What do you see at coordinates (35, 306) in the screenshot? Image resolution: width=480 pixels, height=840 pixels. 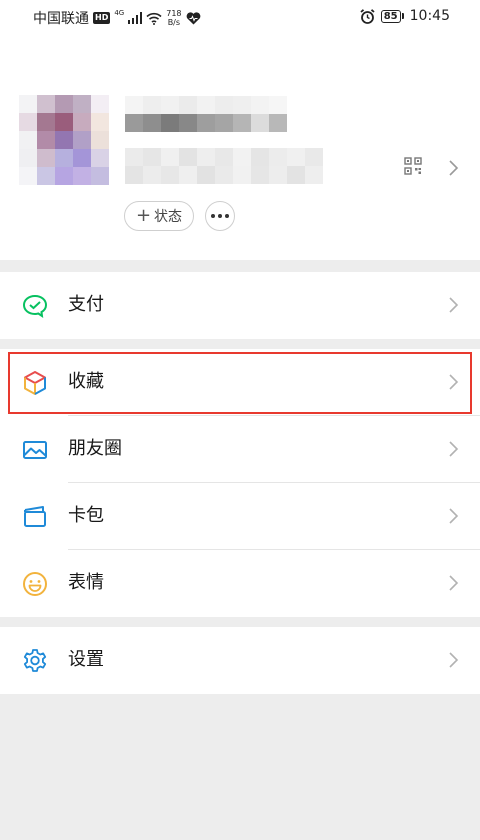 I see `pay-icon` at bounding box center [35, 306].